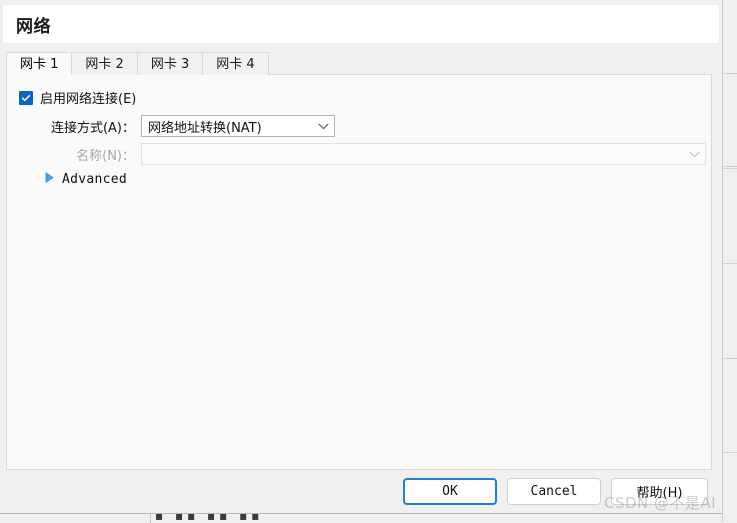 The height and width of the screenshot is (523, 737). I want to click on name-dropdown, so click(423, 154).